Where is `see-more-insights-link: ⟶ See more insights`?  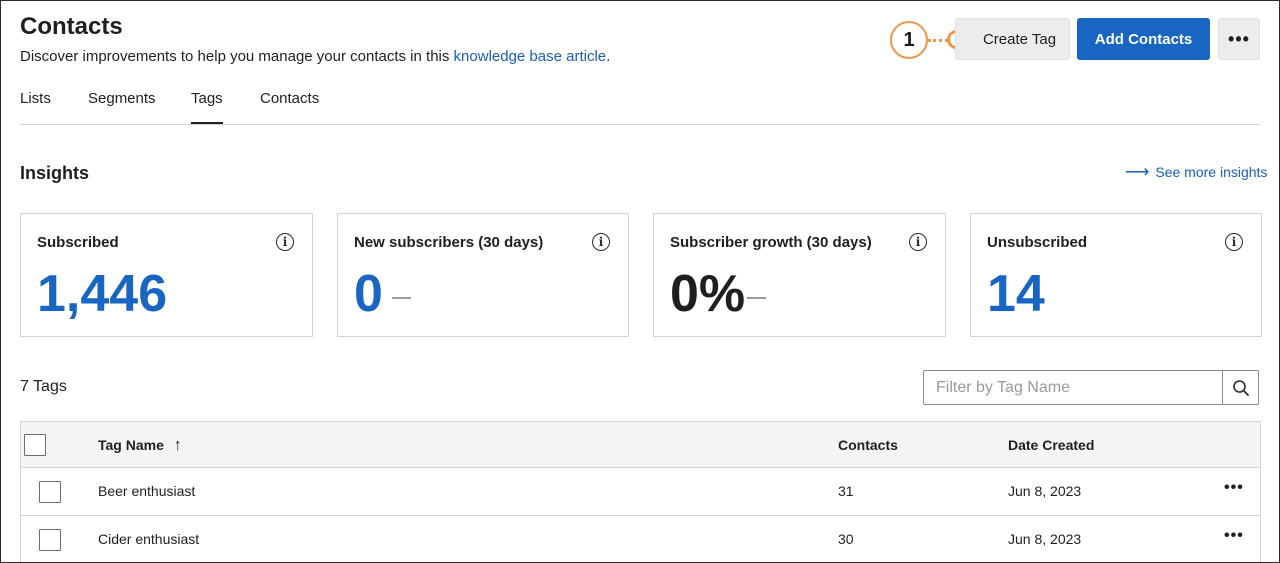
see-more-insights-link: ⟶ See more insights is located at coordinates (1196, 171).